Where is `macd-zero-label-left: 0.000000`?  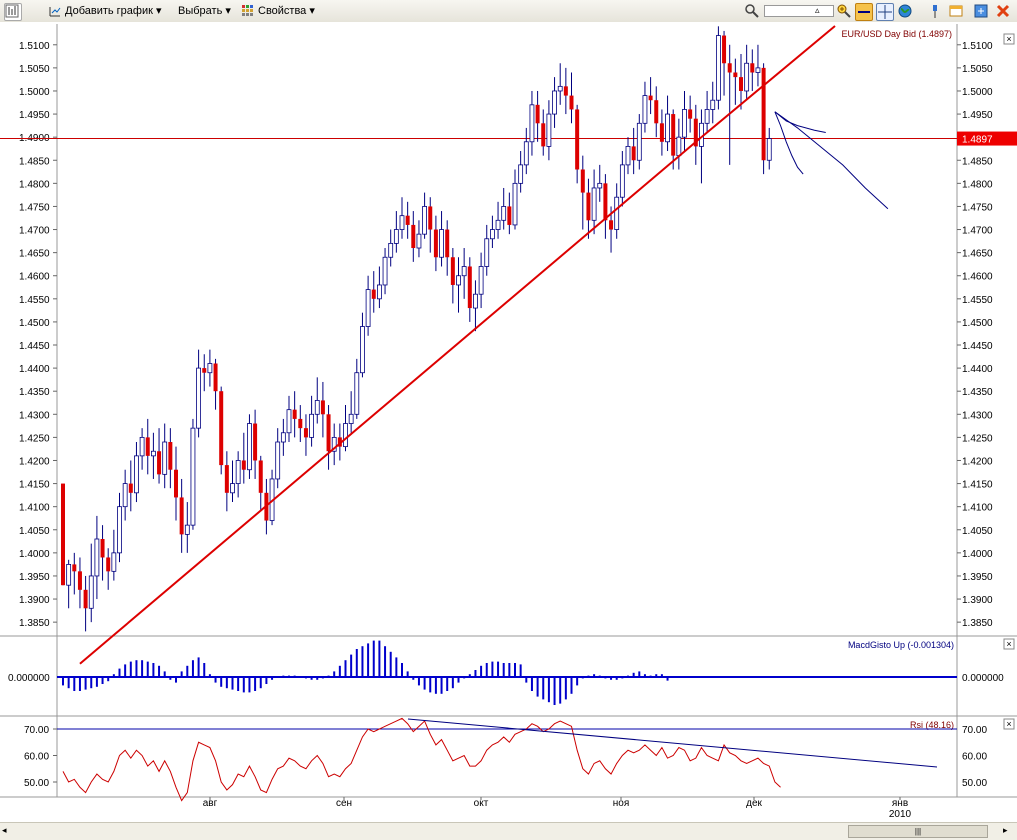 macd-zero-label-left: 0.000000 is located at coordinates (29, 678).